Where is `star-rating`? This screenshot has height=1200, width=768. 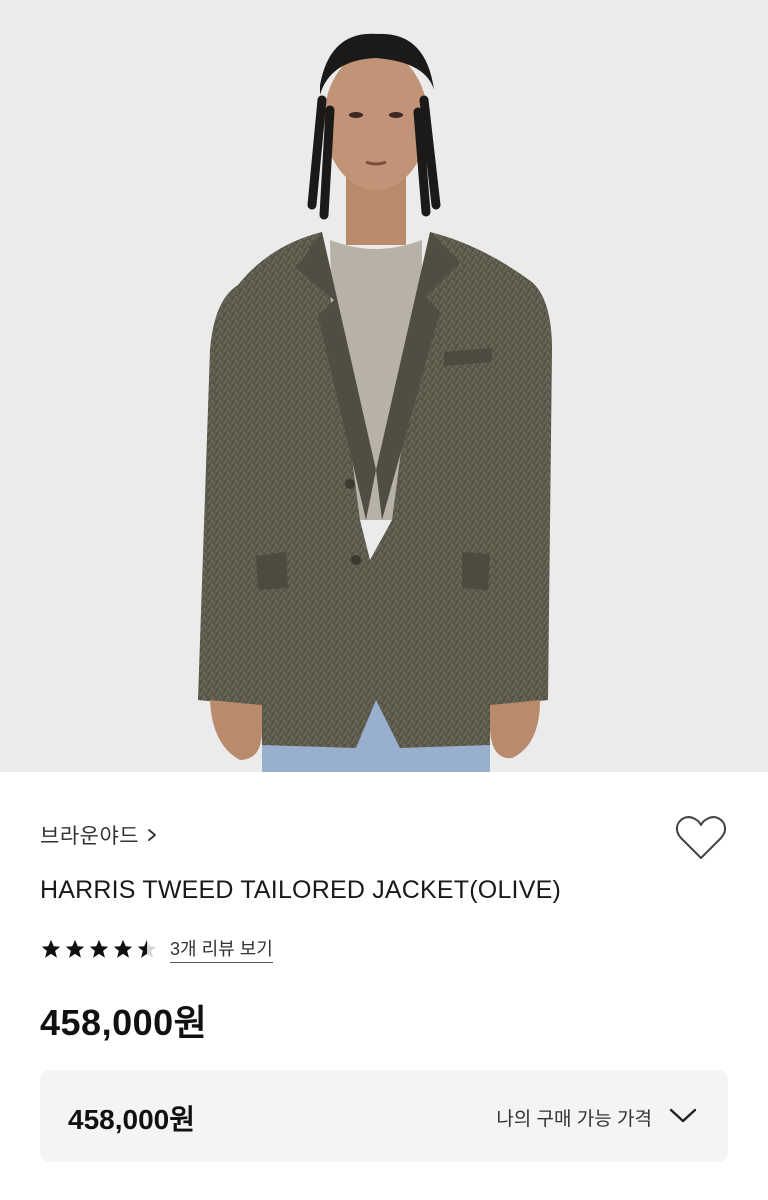 star-rating is located at coordinates (100, 949).